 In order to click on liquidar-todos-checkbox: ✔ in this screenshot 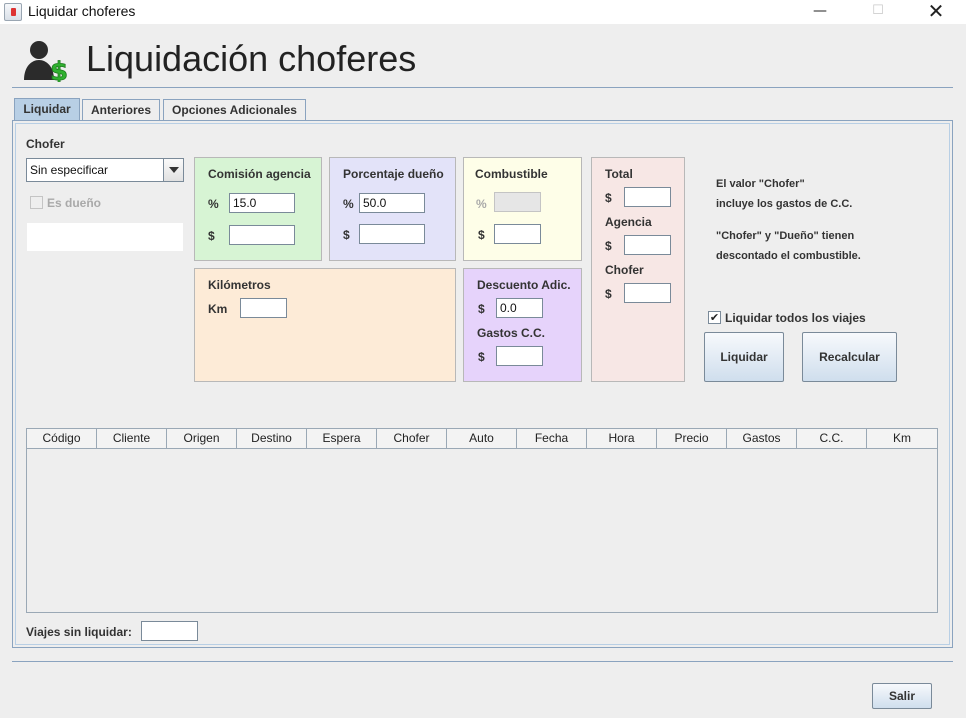, I will do `click(714, 317)`.